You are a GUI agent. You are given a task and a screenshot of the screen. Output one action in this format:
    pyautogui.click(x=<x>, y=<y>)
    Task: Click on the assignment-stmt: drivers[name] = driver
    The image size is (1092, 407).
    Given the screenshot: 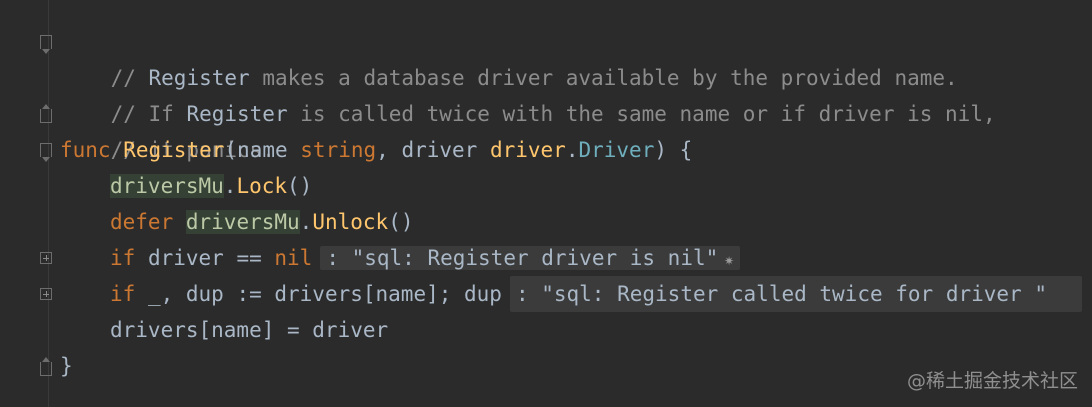 What is the action you would take?
    pyautogui.click(x=249, y=330)
    